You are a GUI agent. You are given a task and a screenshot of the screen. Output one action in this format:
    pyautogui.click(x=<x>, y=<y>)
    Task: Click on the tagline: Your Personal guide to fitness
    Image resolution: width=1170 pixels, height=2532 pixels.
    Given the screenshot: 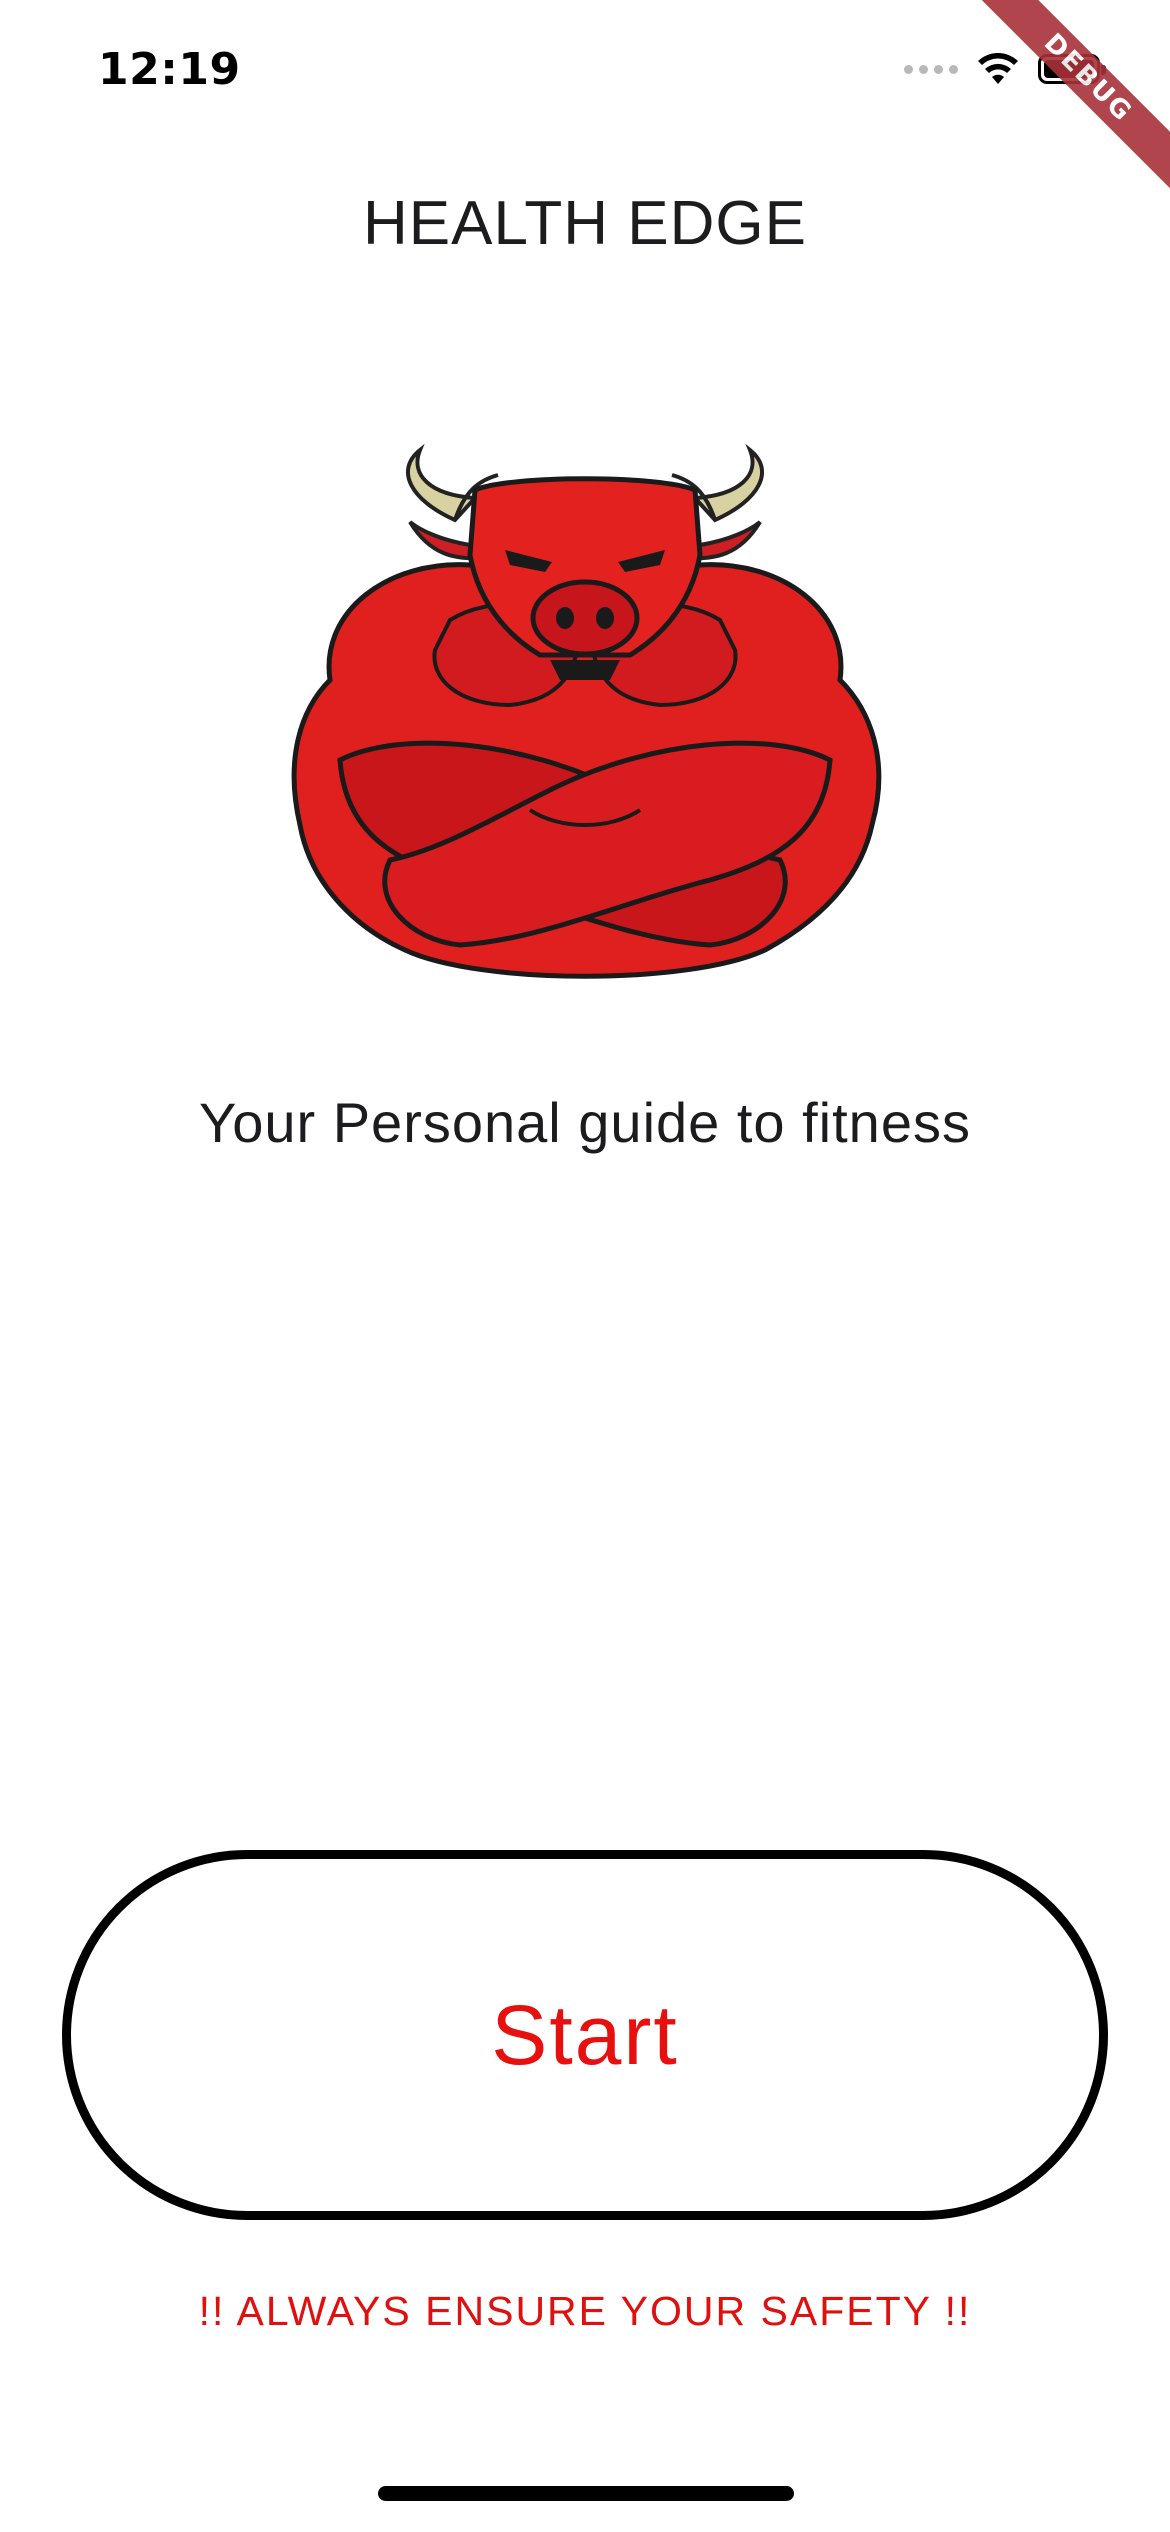 What is the action you would take?
    pyautogui.click(x=585, y=1122)
    